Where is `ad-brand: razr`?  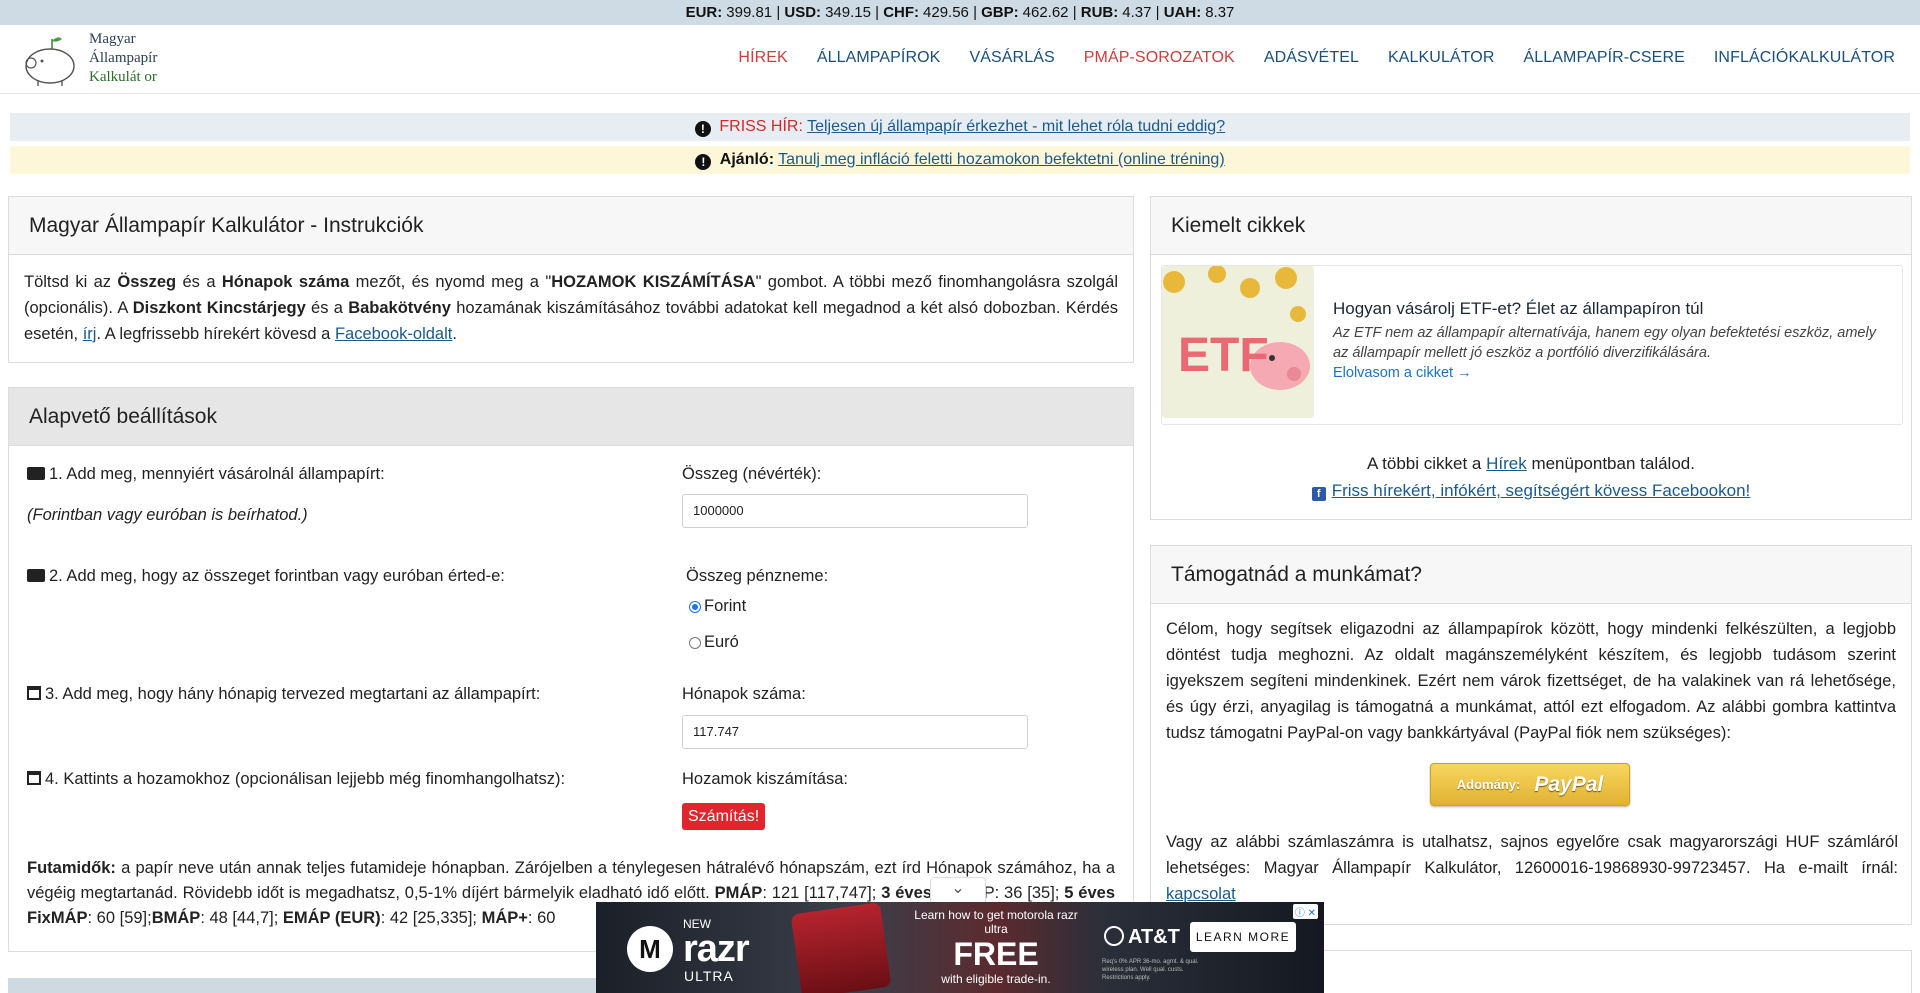 ad-brand: razr is located at coordinates (716, 949).